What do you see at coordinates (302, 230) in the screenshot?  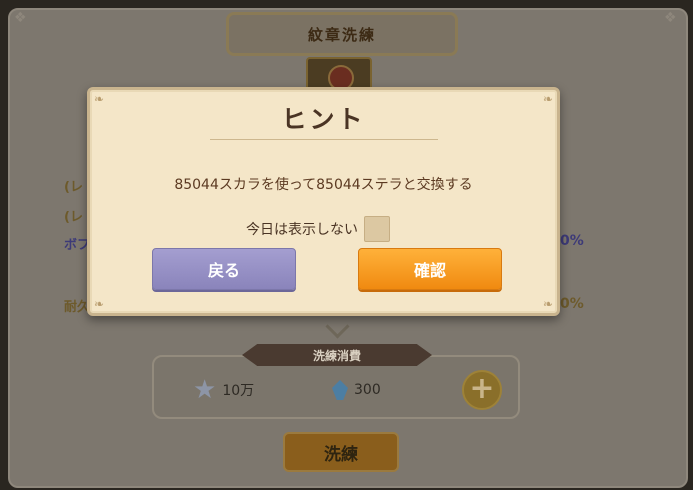 I see `checkbox-label: 今日は表示しない` at bounding box center [302, 230].